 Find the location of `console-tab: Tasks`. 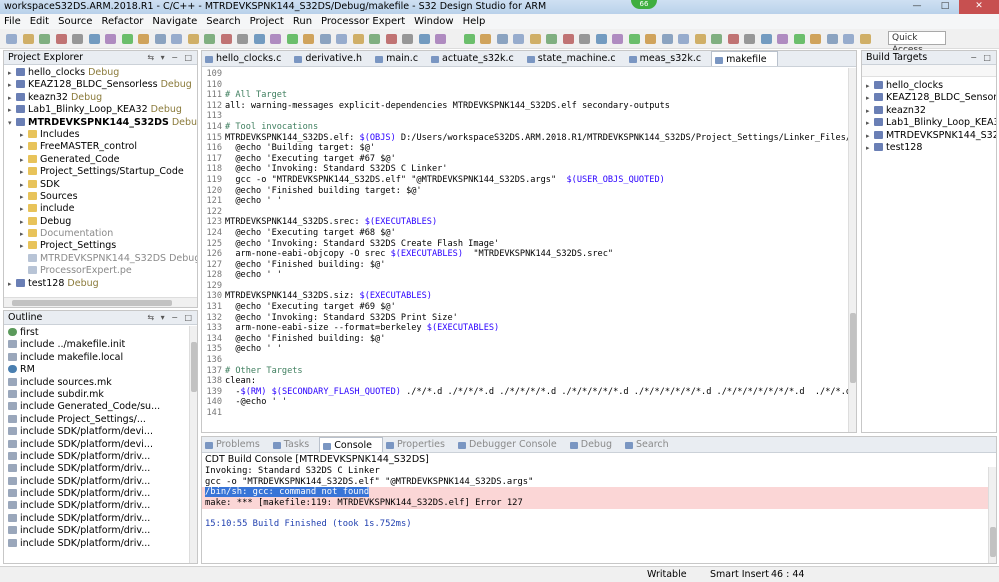

console-tab: Tasks is located at coordinates (294, 444).